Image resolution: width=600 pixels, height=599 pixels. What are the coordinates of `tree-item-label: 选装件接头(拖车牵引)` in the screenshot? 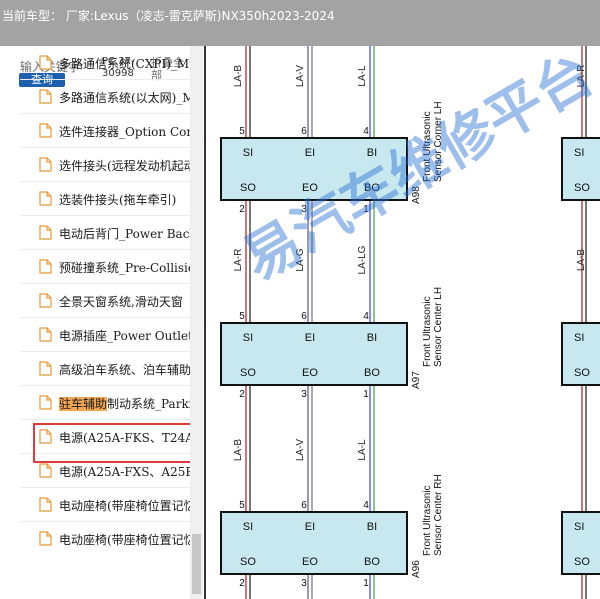 It's located at (118, 200).